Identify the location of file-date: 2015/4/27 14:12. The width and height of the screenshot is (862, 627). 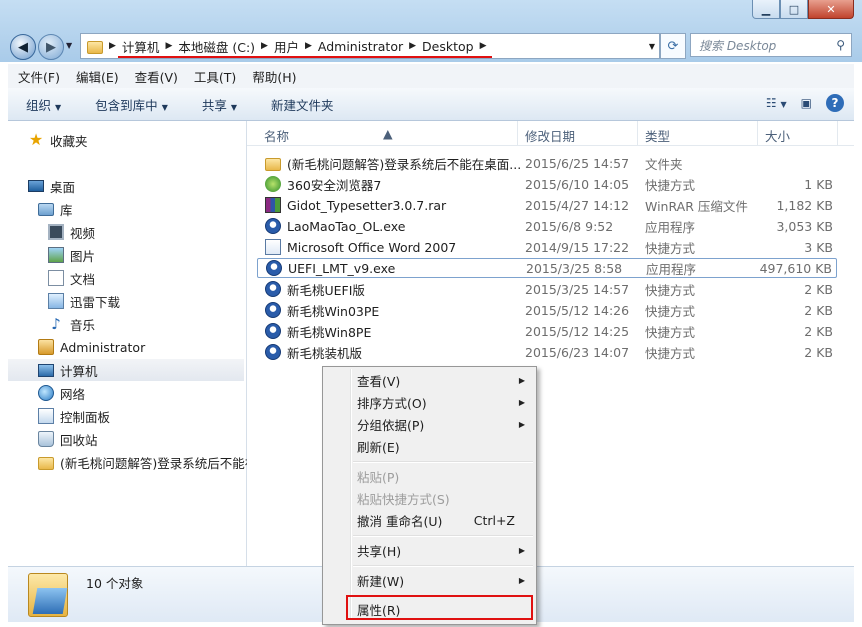
(577, 205).